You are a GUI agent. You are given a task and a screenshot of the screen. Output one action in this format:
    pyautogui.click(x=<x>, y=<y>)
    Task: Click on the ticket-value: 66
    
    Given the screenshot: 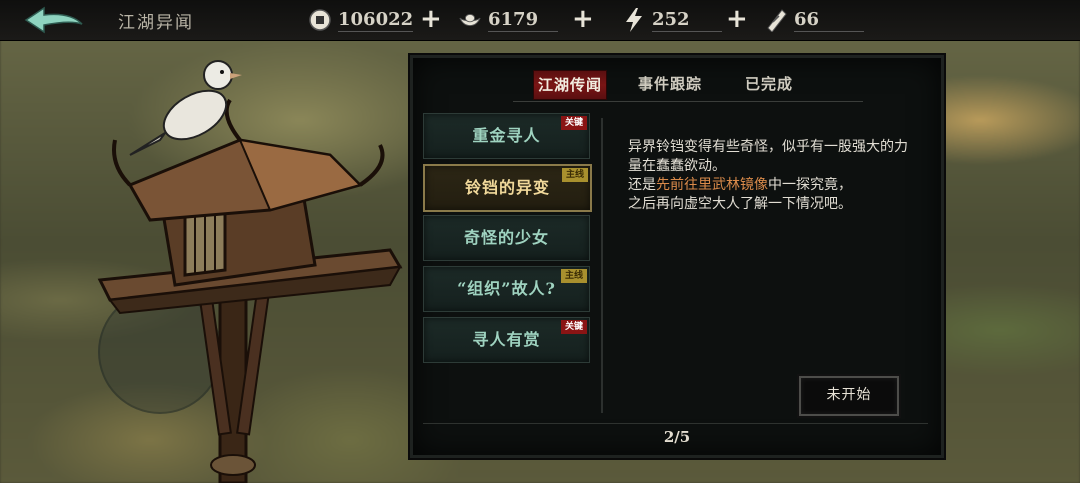 What is the action you would take?
    pyautogui.click(x=829, y=20)
    